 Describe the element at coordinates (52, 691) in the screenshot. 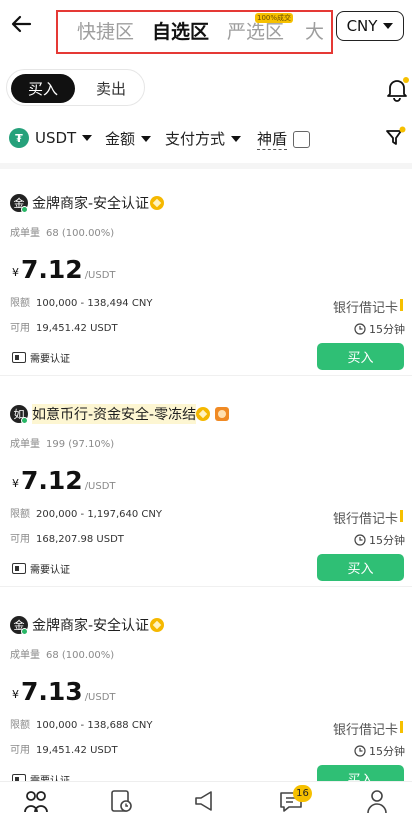

I see `price-value: 7.13` at that location.